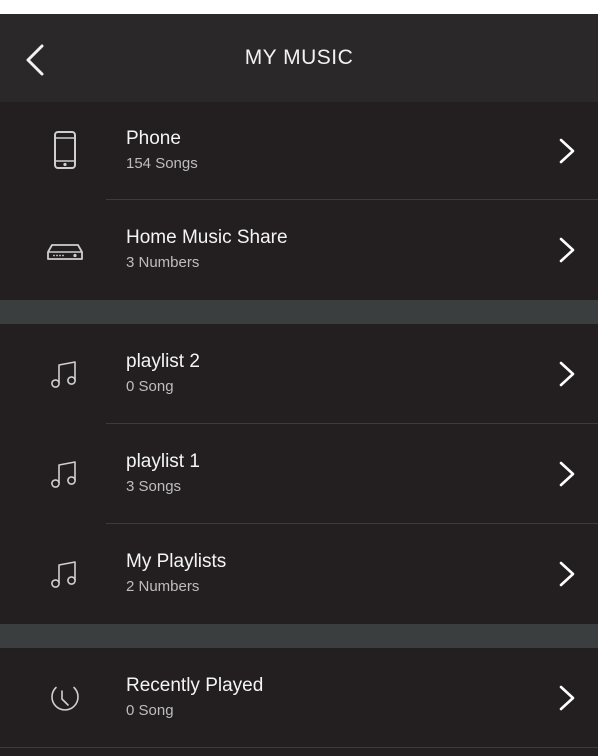 The image size is (598, 756). I want to click on list-item-title: playlist 1, so click(163, 461).